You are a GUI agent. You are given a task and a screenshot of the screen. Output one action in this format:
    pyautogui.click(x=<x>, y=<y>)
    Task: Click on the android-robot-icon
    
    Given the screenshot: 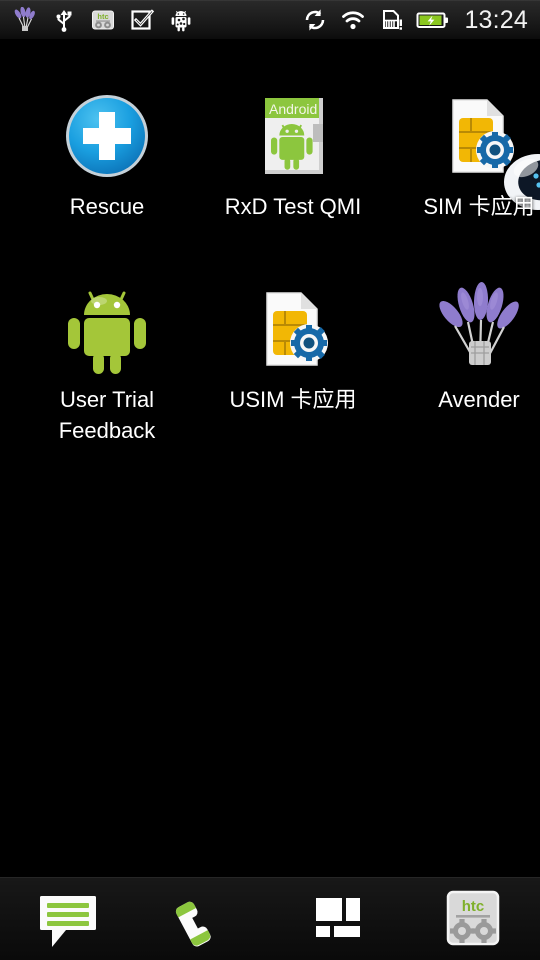 What is the action you would take?
    pyautogui.click(x=107, y=329)
    